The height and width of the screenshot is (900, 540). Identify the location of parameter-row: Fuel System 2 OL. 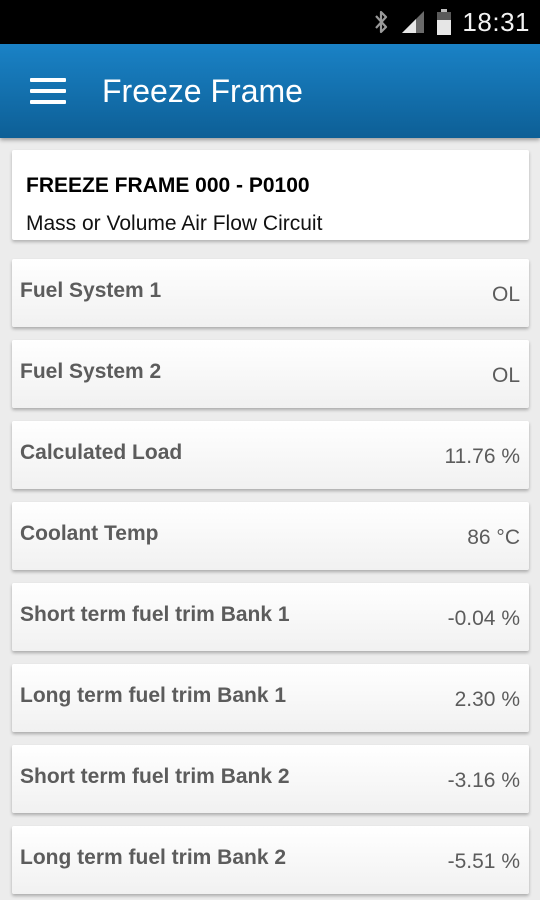
(270, 374).